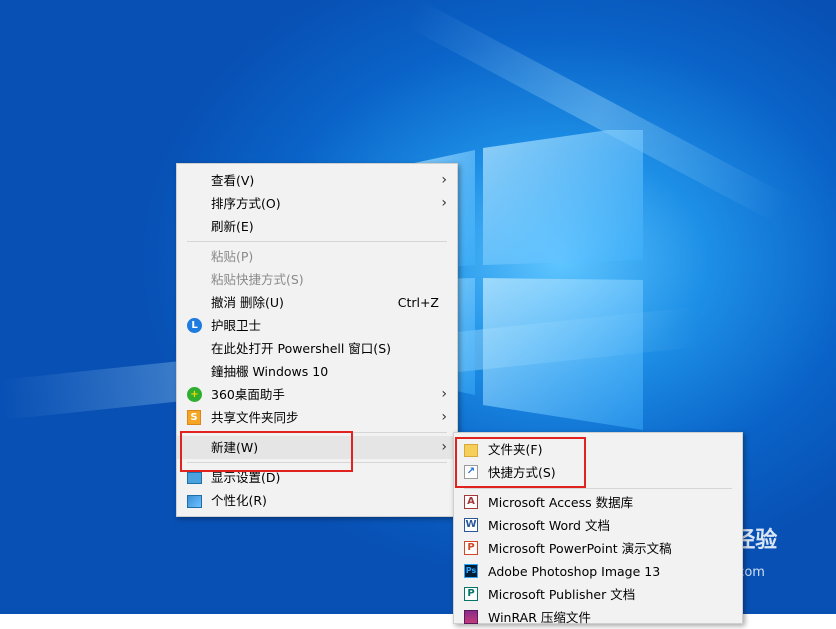 The width and height of the screenshot is (836, 629). I want to click on submenu-item-word: W Microsoft Word 文档, so click(598, 525).